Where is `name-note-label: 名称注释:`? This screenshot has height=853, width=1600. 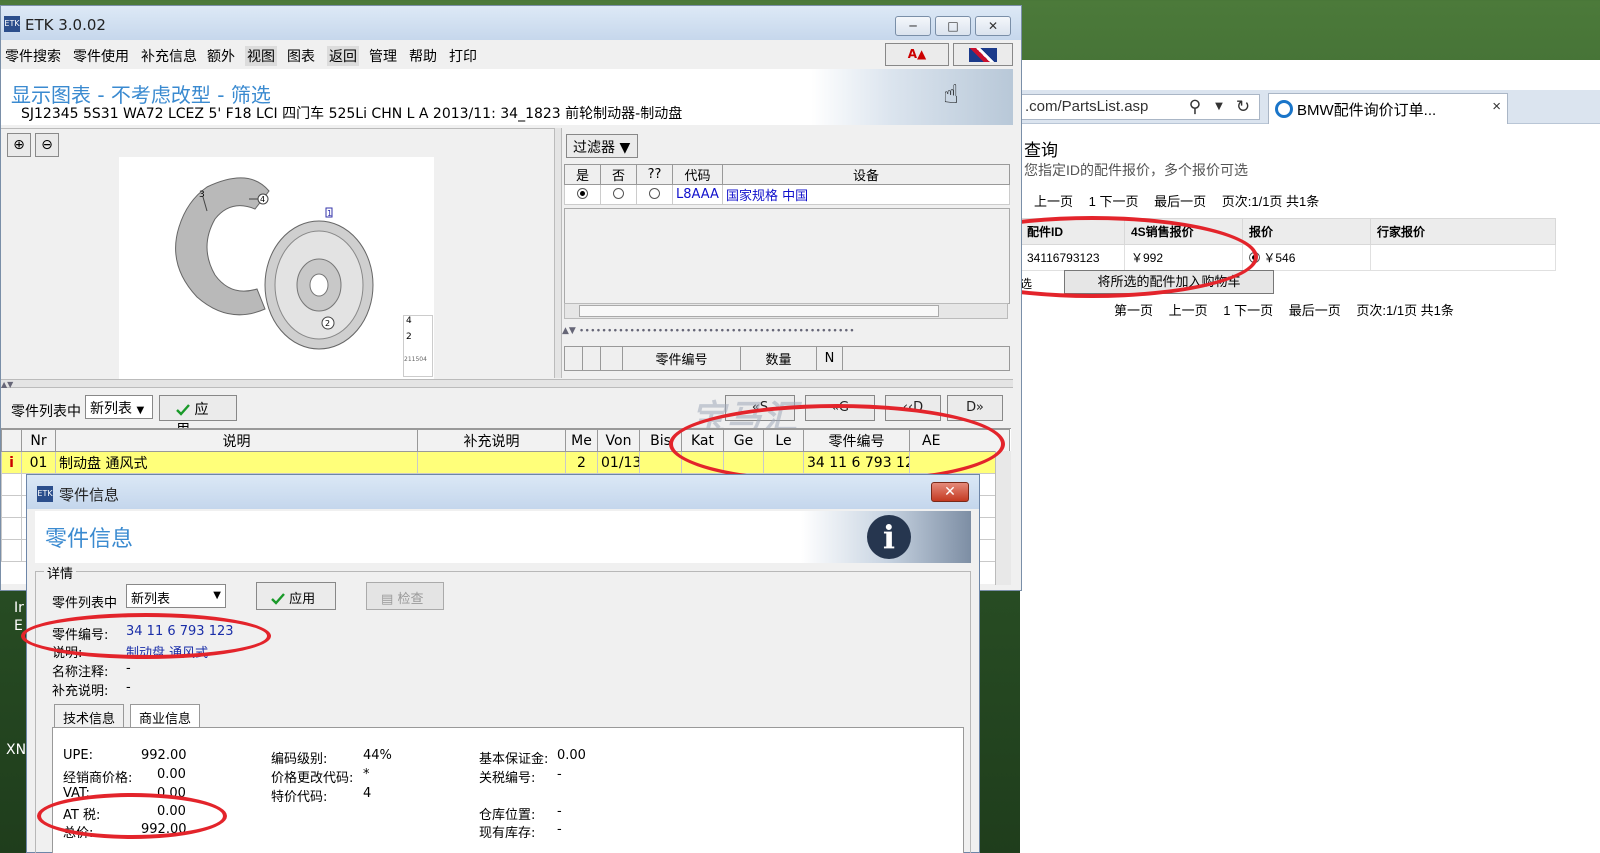 name-note-label: 名称注释: is located at coordinates (80, 672).